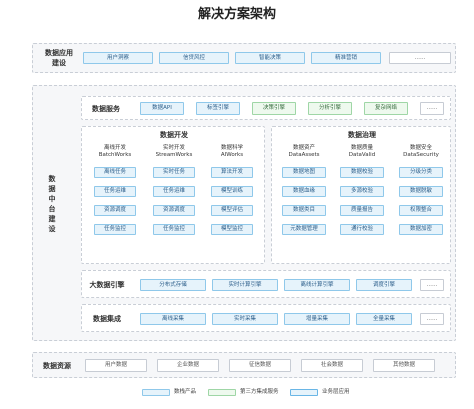  What do you see at coordinates (330, 108) in the screenshot?
I see `service-item-analysis-engine: 分析引擎` at bounding box center [330, 108].